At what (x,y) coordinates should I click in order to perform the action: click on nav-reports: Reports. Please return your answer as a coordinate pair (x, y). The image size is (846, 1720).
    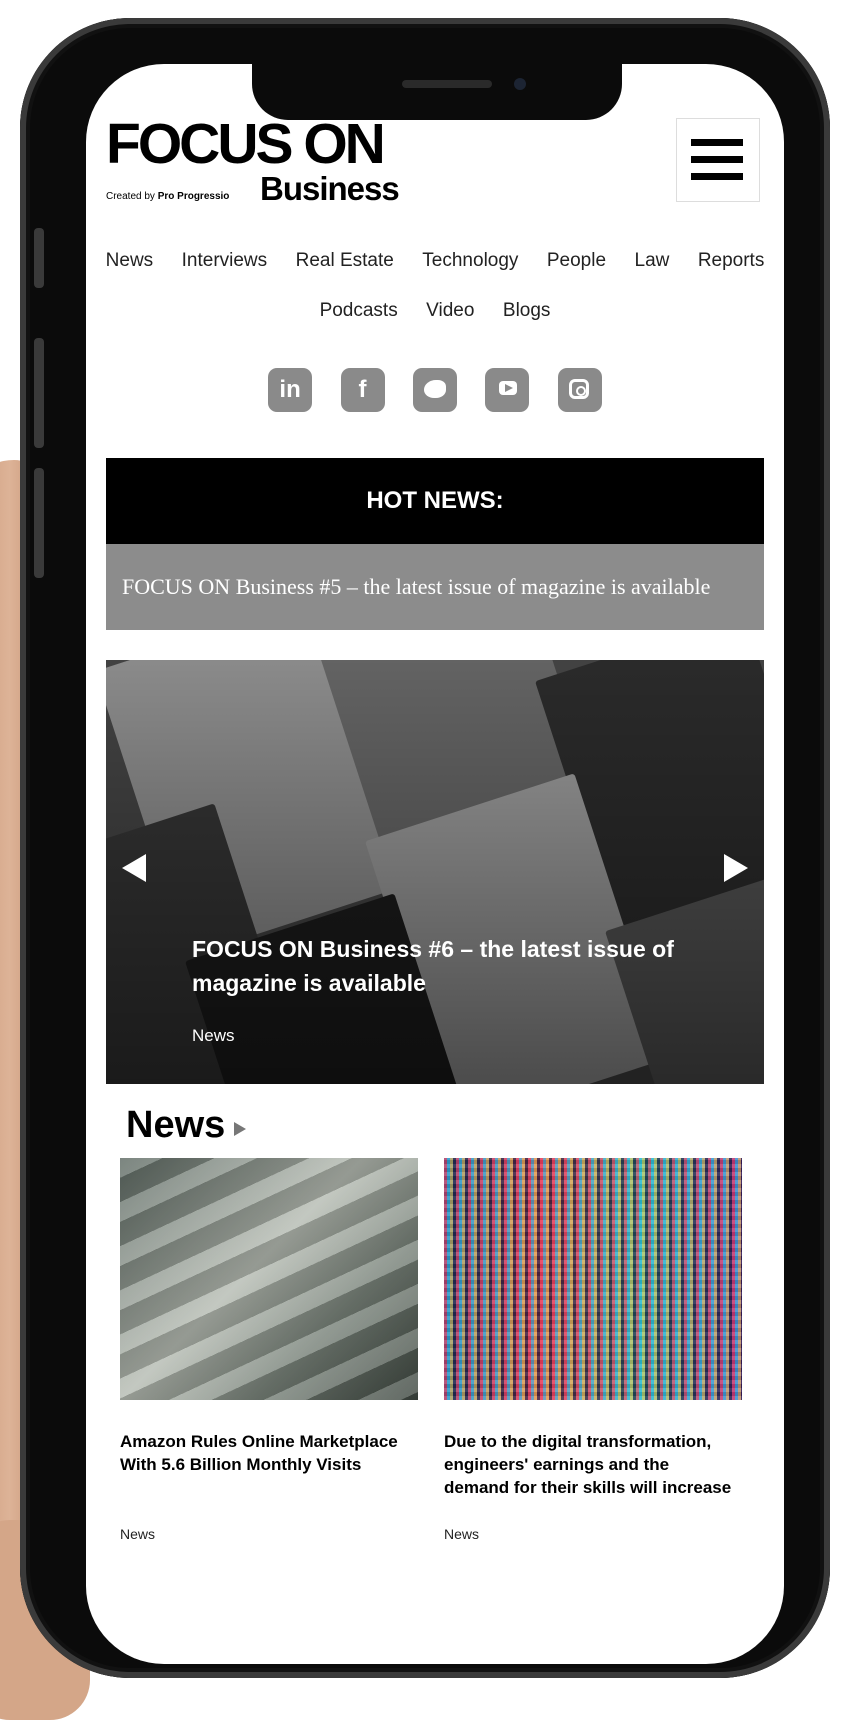
    Looking at the image, I should click on (731, 261).